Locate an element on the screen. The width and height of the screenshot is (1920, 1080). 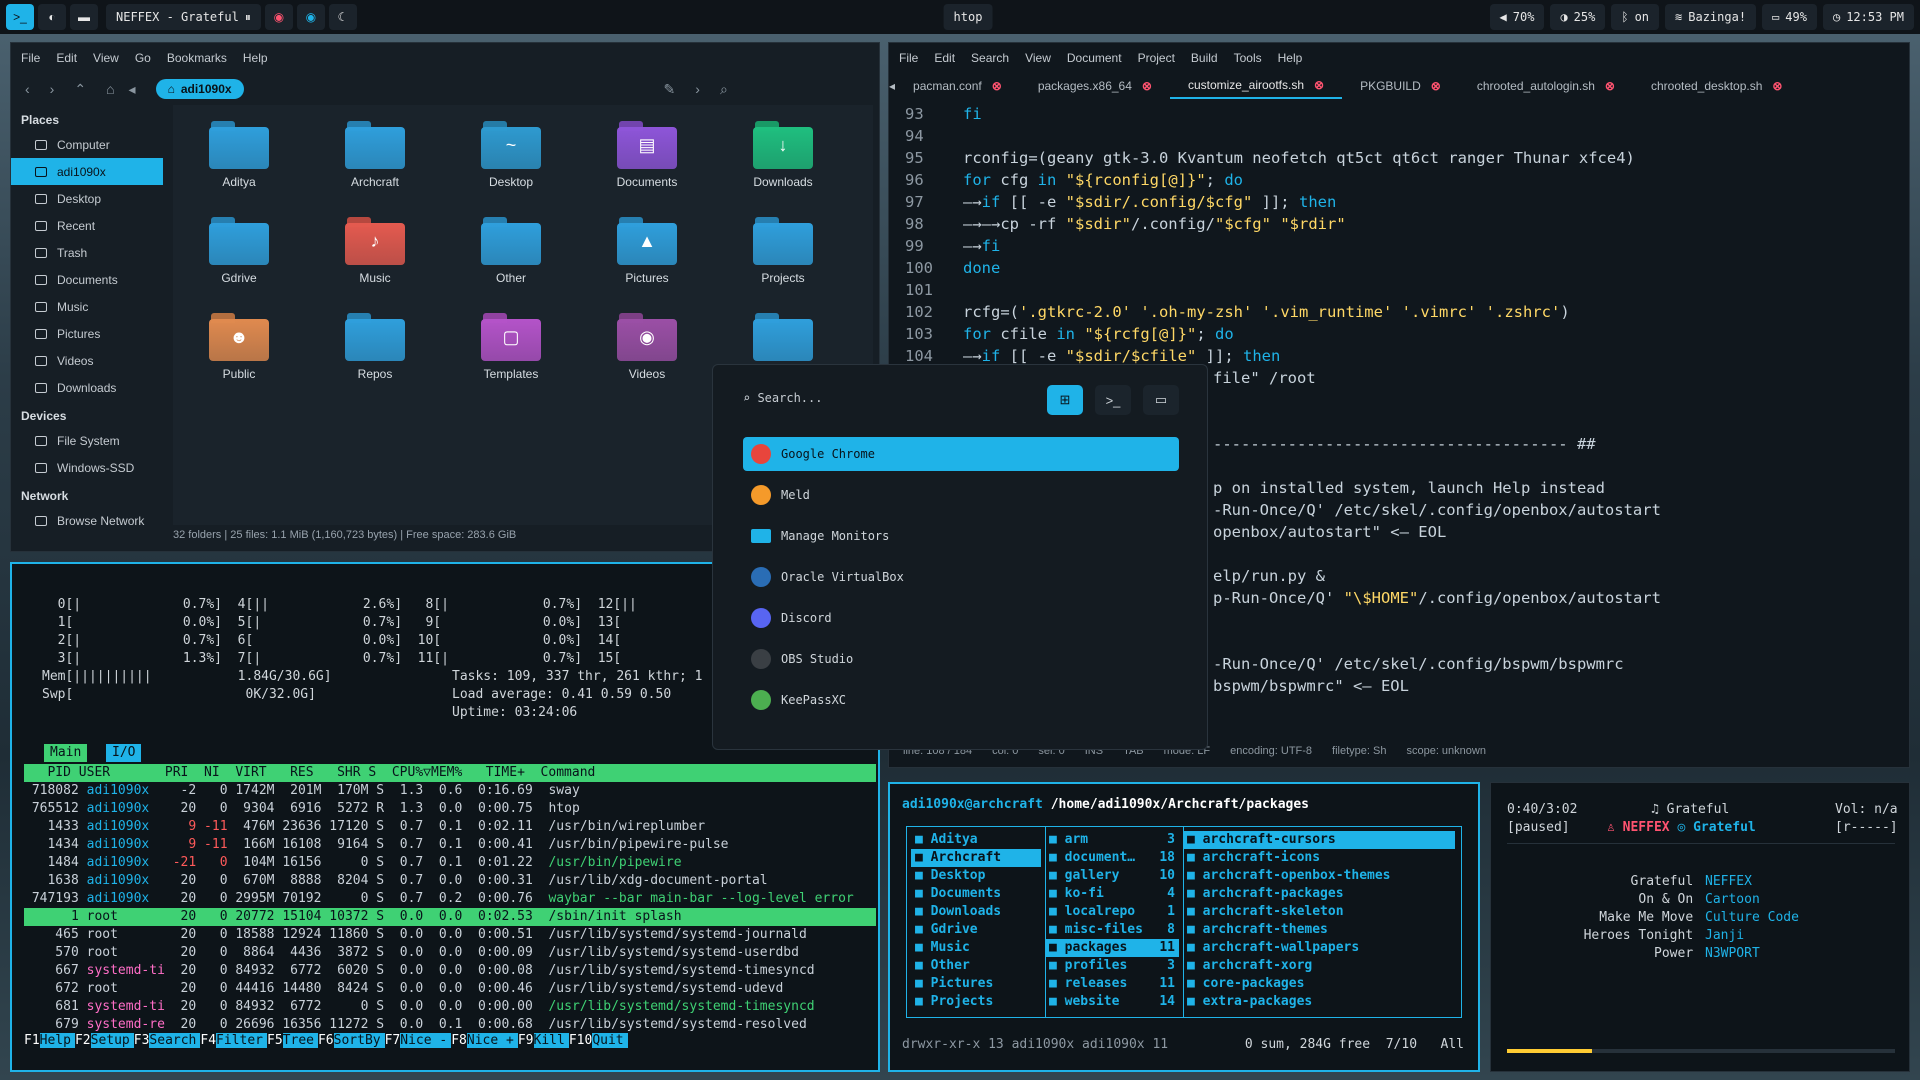
folder-item: ▢ Templates is located at coordinates (511, 346).